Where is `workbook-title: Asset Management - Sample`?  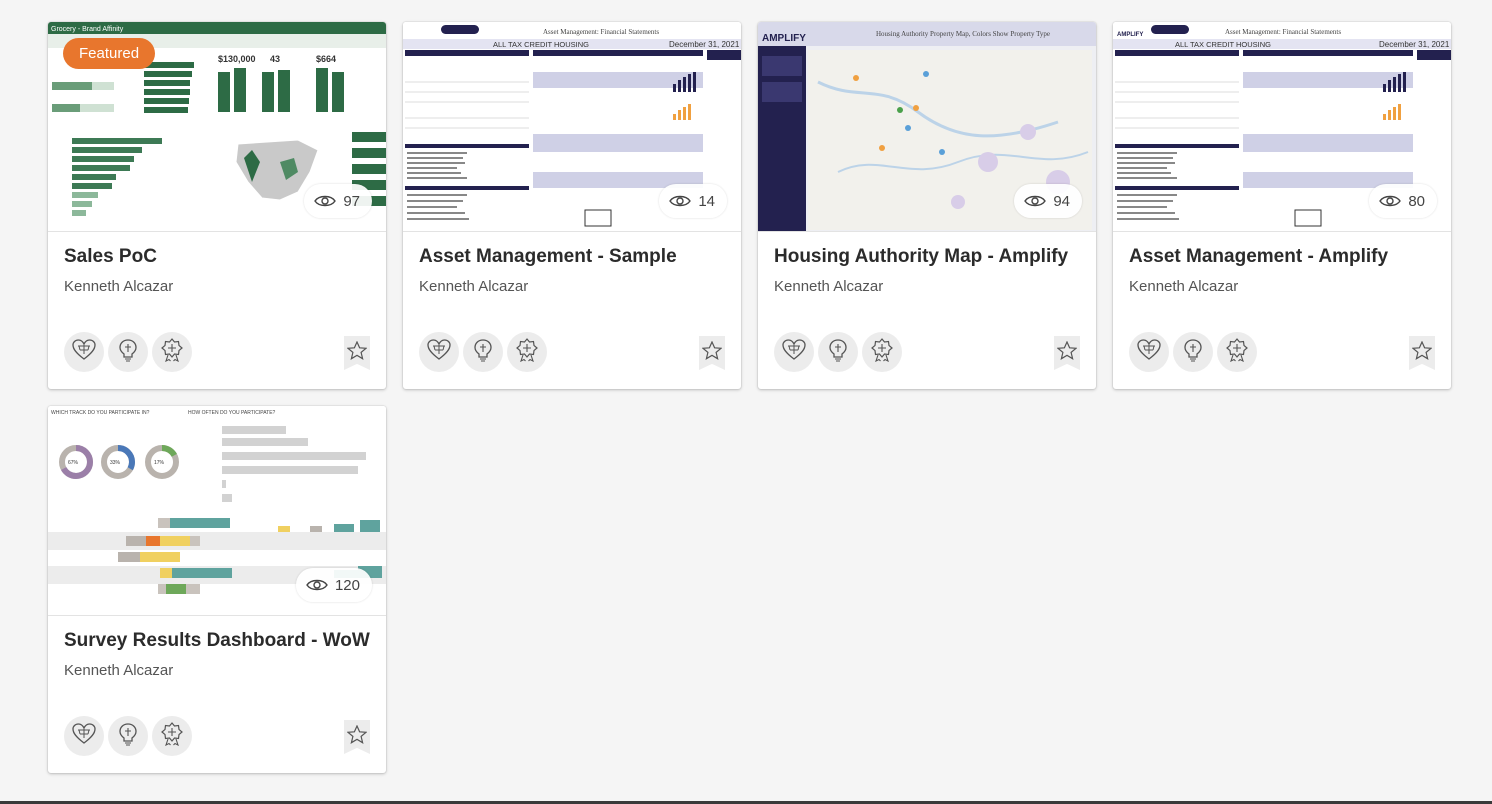
workbook-title: Asset Management - Sample is located at coordinates (548, 257).